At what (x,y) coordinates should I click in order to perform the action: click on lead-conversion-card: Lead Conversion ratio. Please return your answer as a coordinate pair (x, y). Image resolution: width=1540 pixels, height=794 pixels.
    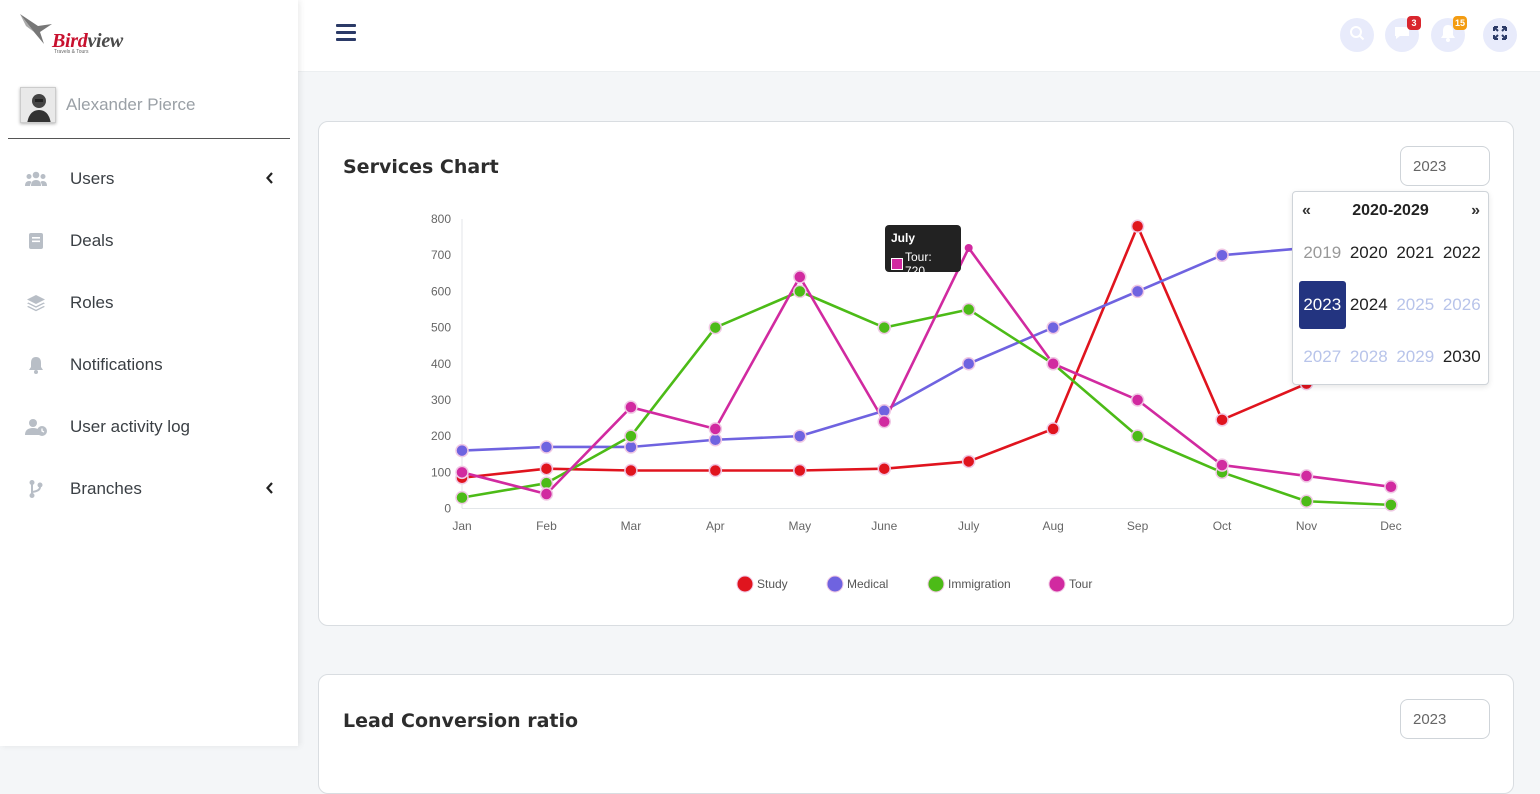
    Looking at the image, I should click on (916, 734).